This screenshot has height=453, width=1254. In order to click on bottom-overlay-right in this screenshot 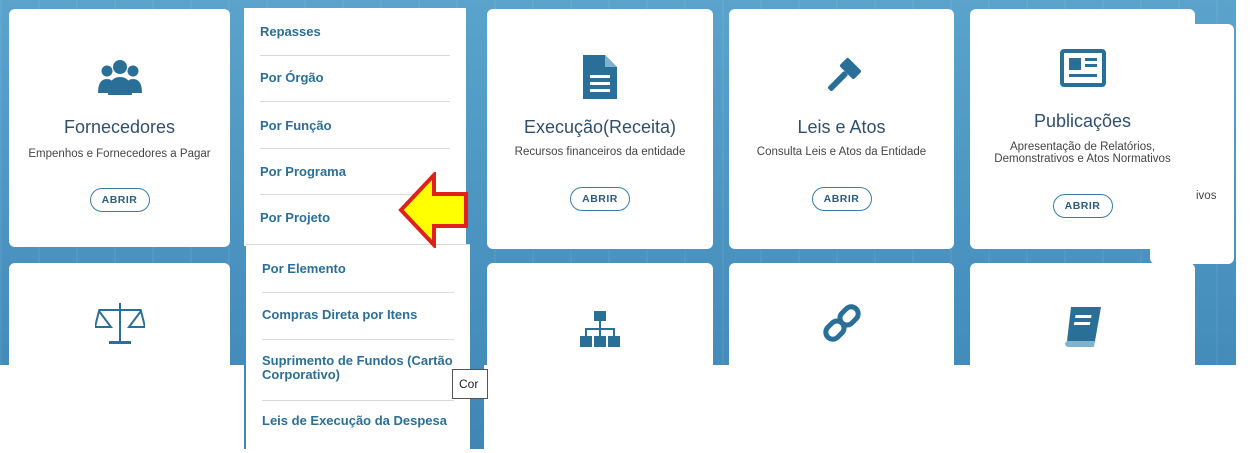, I will do `click(869, 407)`.